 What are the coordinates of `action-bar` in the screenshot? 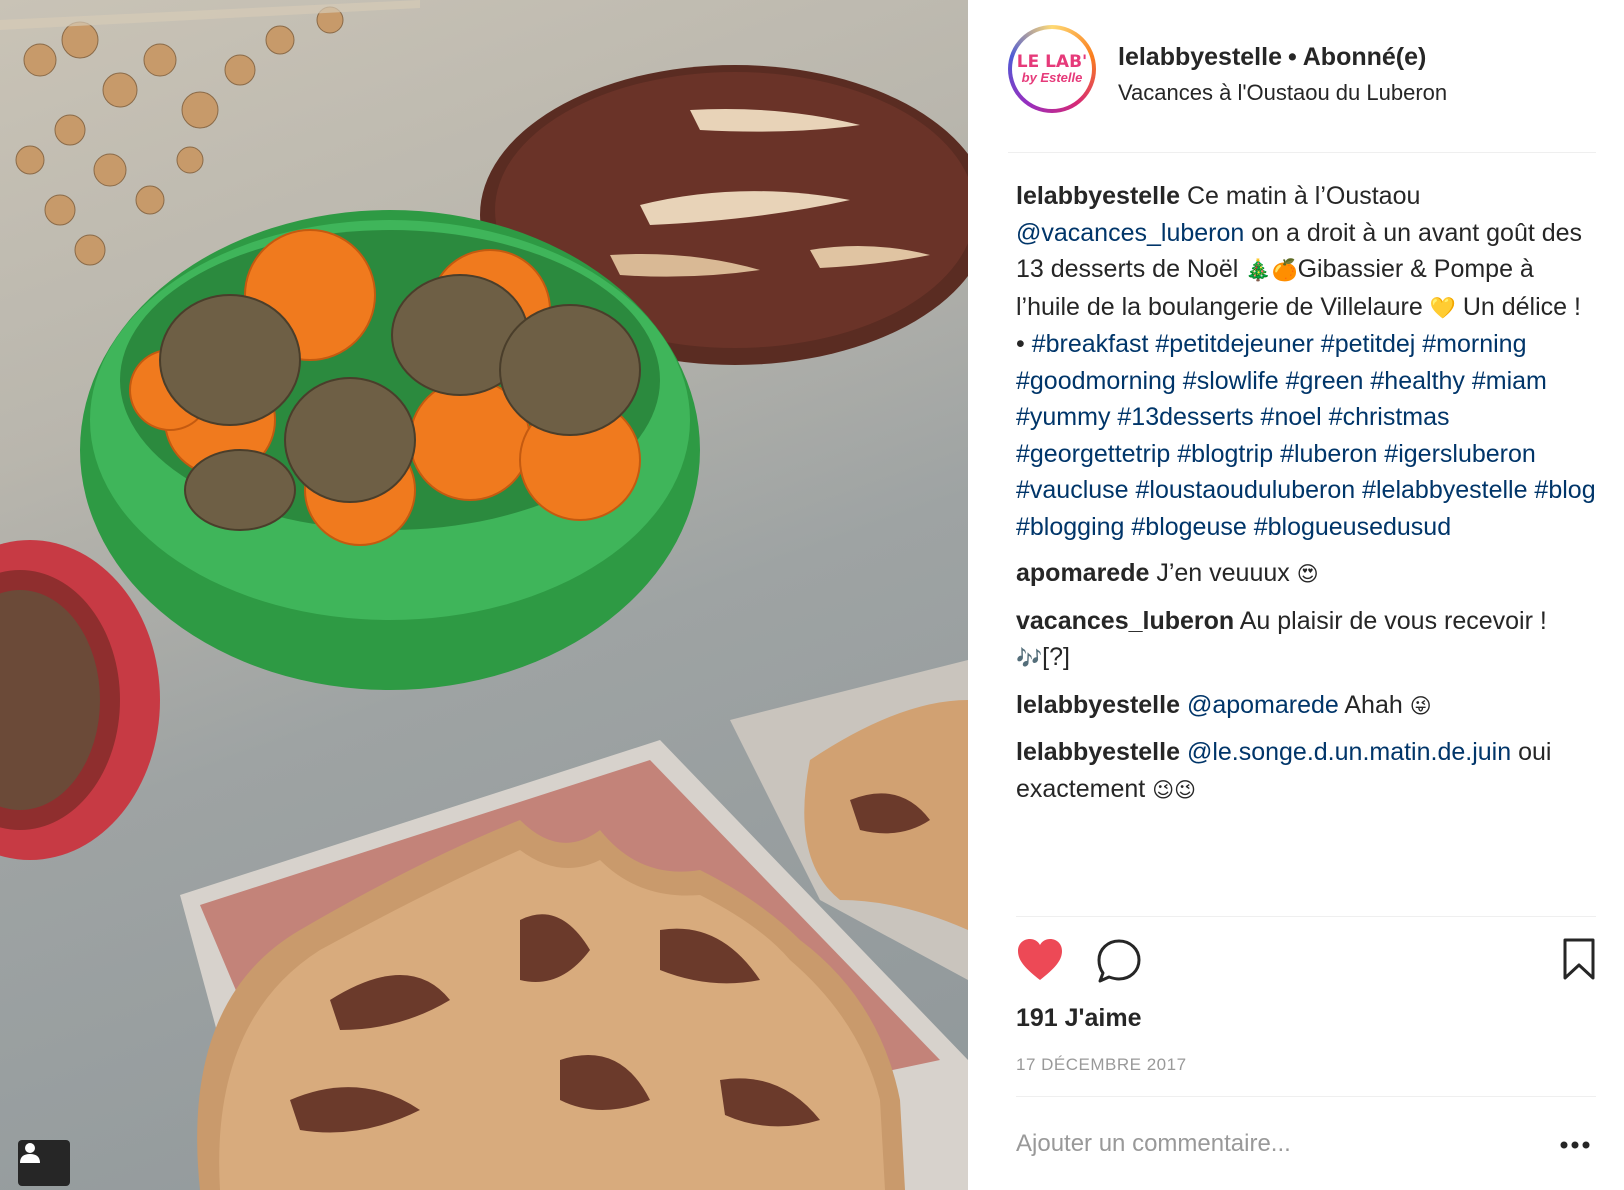 It's located at (1306, 962).